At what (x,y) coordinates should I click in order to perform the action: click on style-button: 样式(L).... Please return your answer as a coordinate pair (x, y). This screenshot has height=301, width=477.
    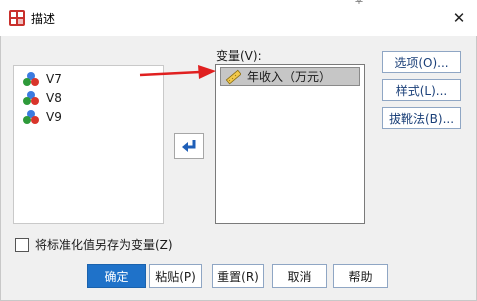
    Looking at the image, I should click on (421, 90).